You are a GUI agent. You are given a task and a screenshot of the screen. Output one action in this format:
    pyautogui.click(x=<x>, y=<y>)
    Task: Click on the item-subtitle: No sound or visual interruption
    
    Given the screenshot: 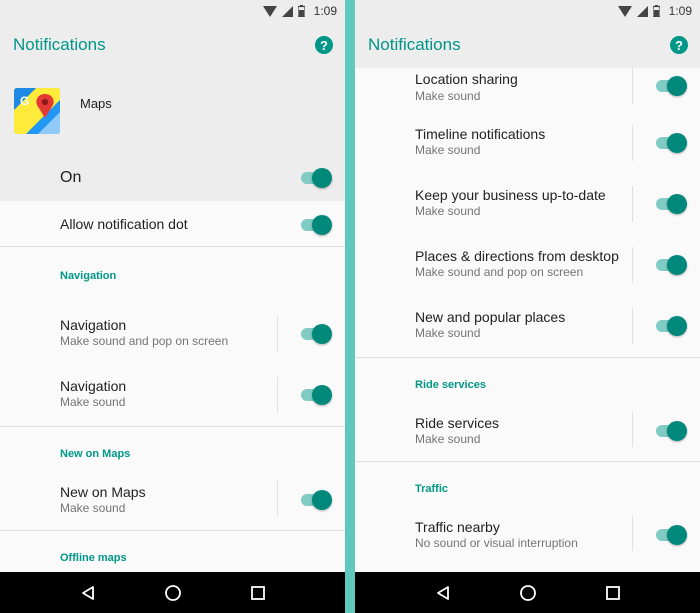 What is the action you would take?
    pyautogui.click(x=496, y=543)
    